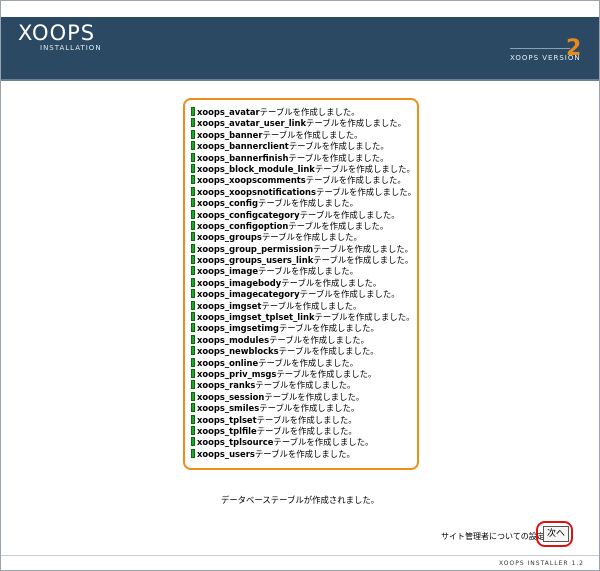  I want to click on log-line: xoops_tplsetテーブルを作成しました。, so click(304, 420).